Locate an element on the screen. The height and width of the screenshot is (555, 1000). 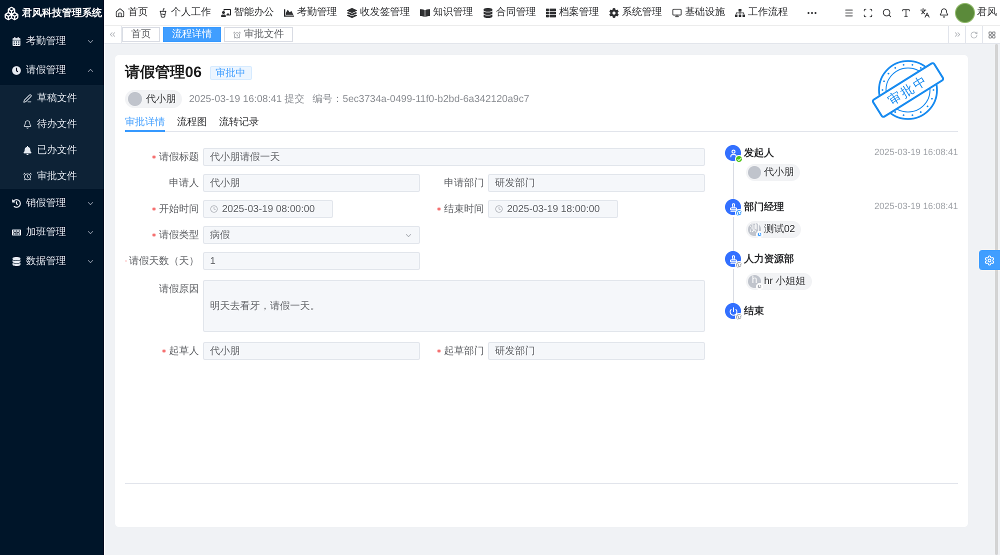
nav-item: 知识管理 is located at coordinates (446, 12).